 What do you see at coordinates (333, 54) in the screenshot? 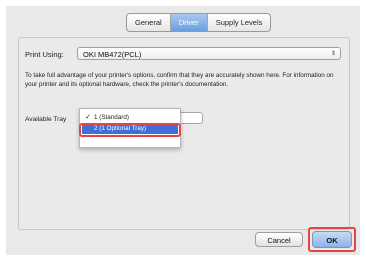
I see `select-arrows-icon: ⇕` at bounding box center [333, 54].